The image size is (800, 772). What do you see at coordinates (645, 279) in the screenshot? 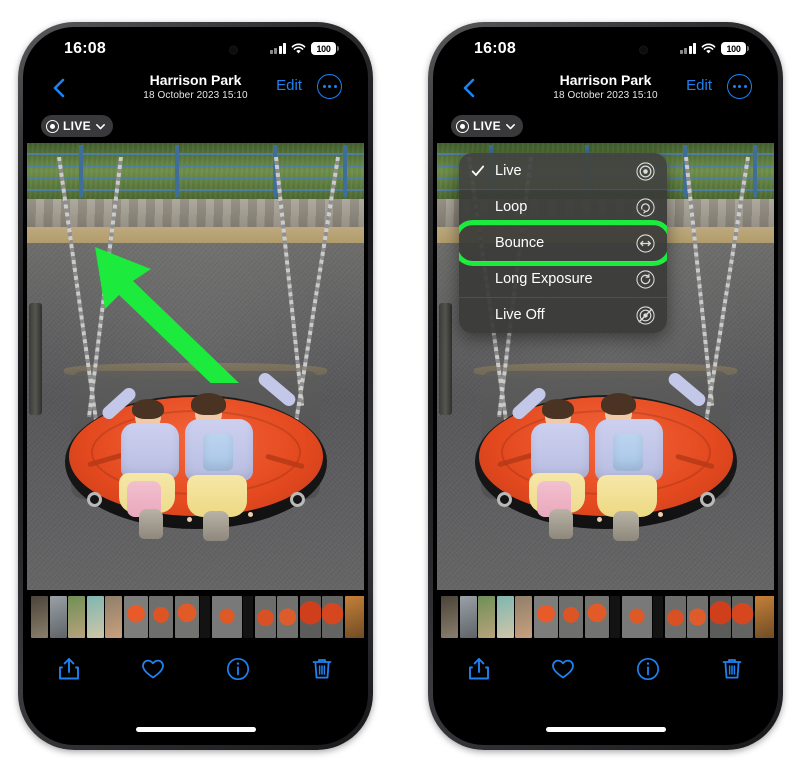
I see `long-exposure-icon` at bounding box center [645, 279].